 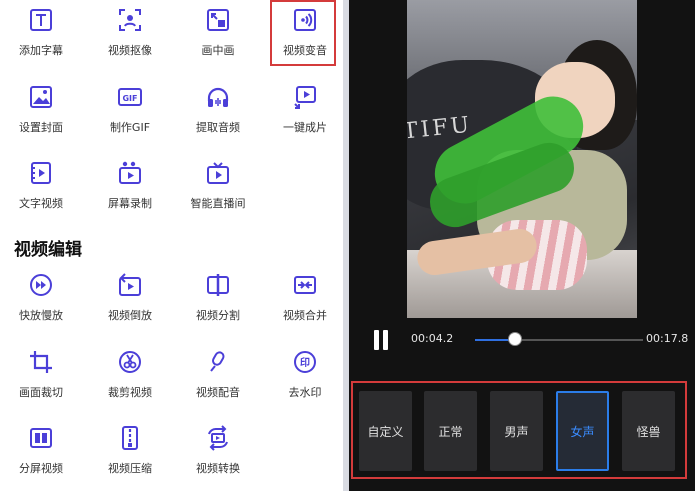 I want to click on portrait-cutout-icon, so click(x=130, y=20).